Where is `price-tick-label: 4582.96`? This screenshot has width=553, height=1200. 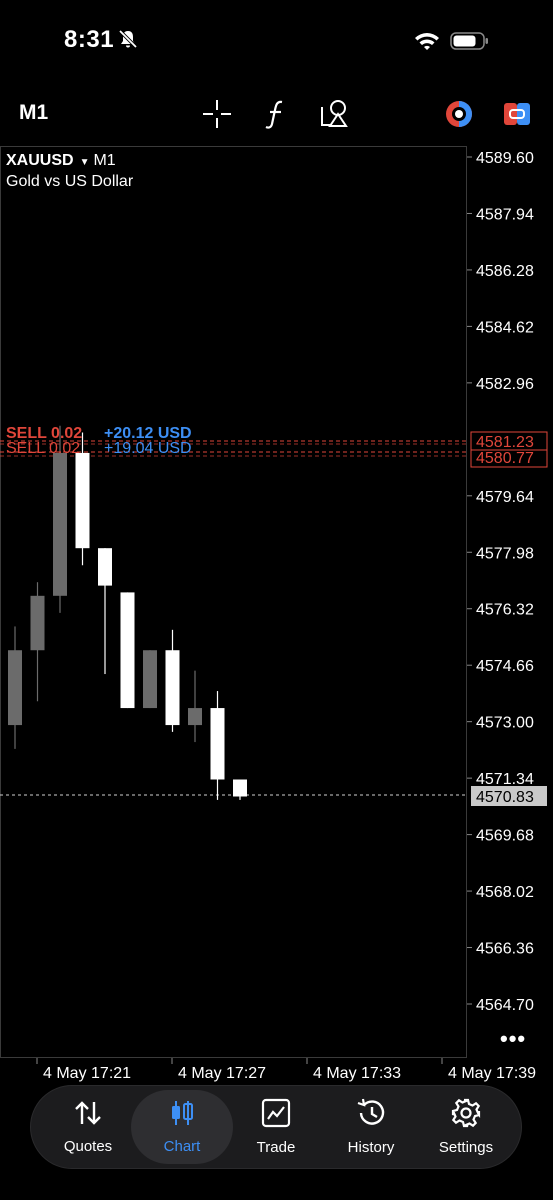
price-tick-label: 4582.96 is located at coordinates (505, 384).